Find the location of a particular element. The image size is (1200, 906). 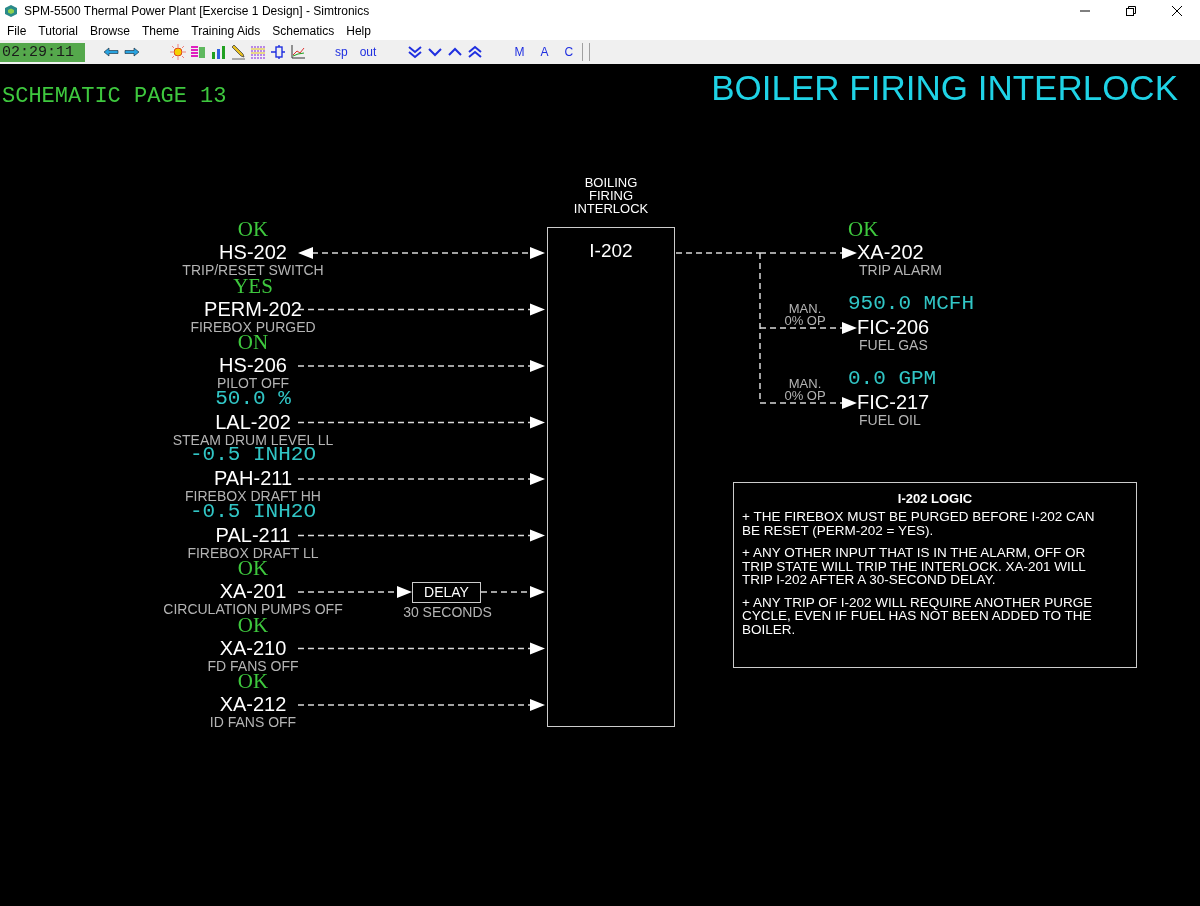

app-logo-icon is located at coordinates (11, 11).